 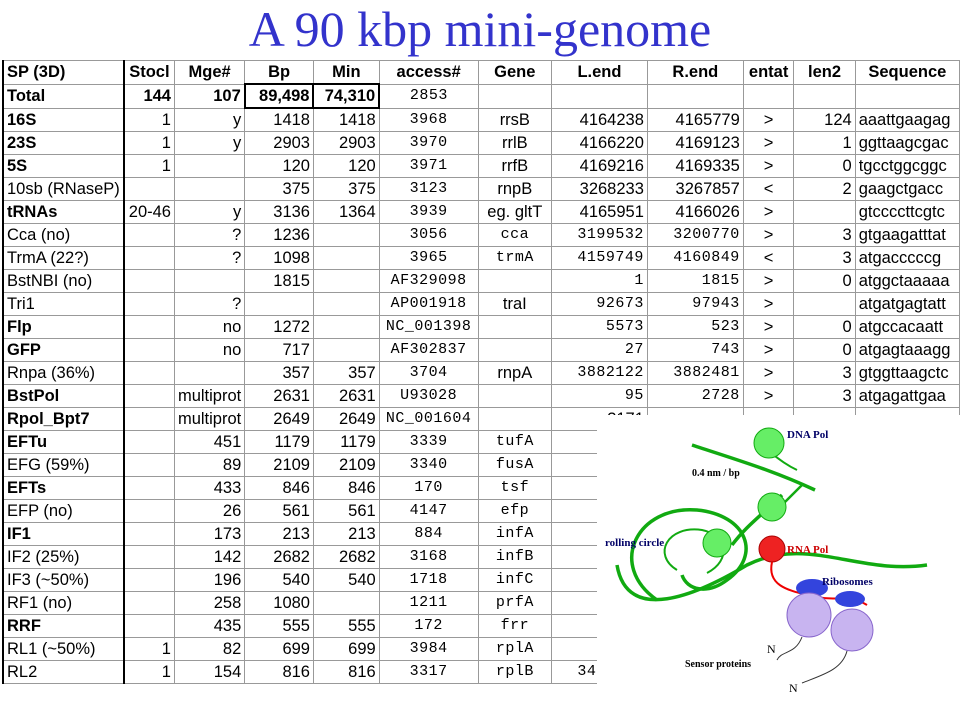 I want to click on cell-name: 16S, so click(x=63, y=119).